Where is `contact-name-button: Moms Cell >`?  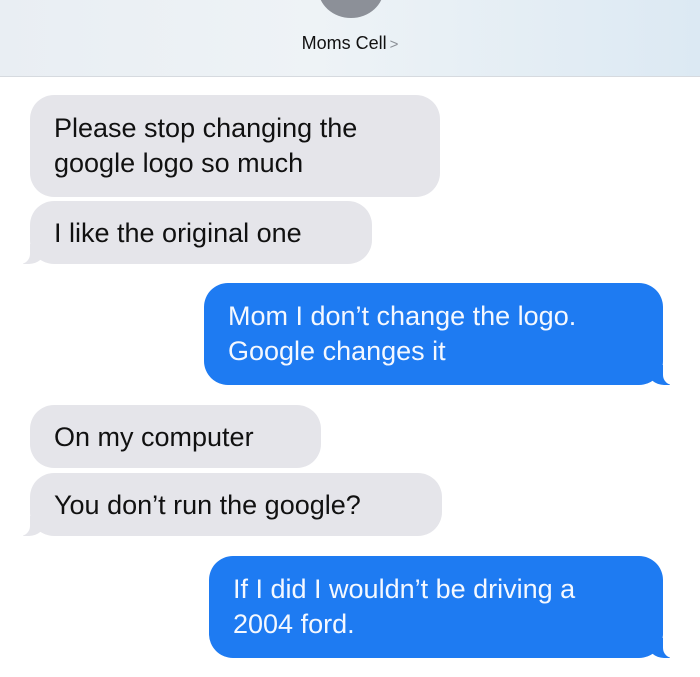
contact-name-button: Moms Cell > is located at coordinates (350, 43).